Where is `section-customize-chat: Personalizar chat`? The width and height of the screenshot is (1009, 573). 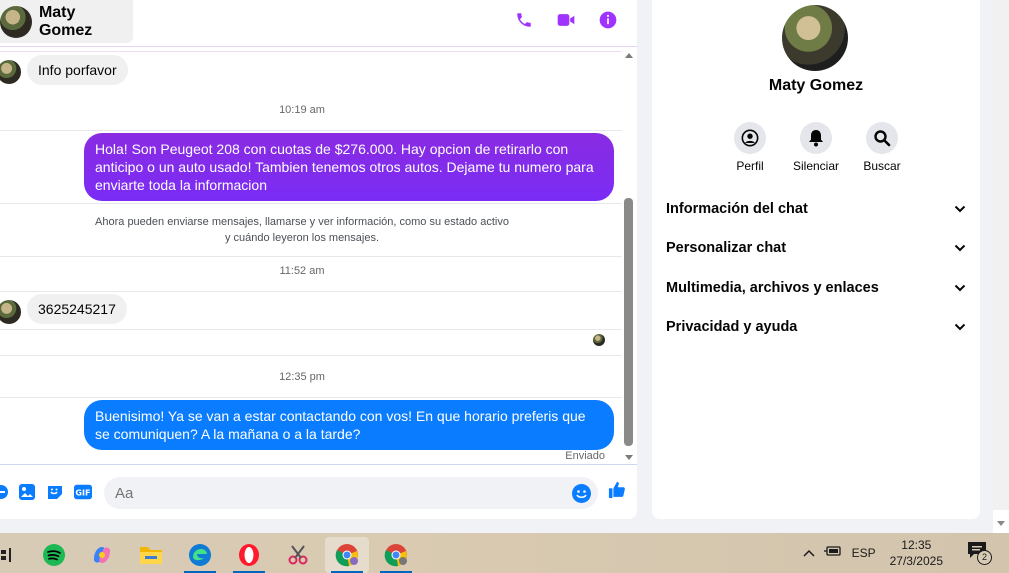 section-customize-chat: Personalizar chat is located at coordinates (816, 249).